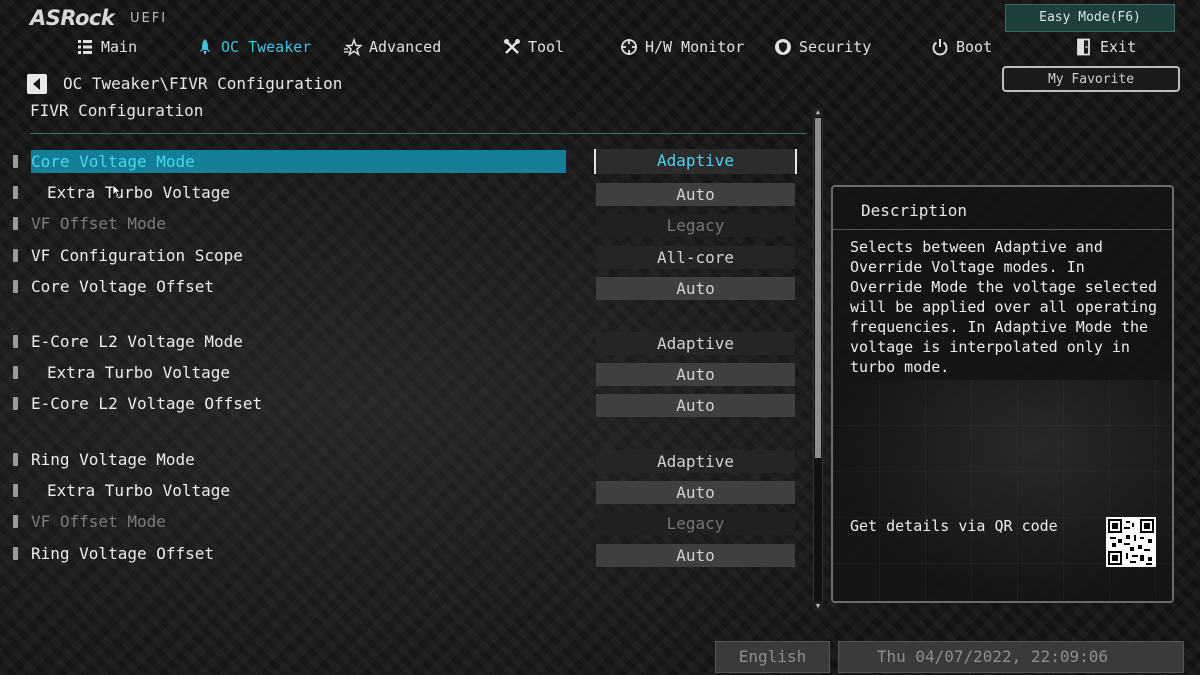  I want to click on qr-code-icon, so click(1131, 542).